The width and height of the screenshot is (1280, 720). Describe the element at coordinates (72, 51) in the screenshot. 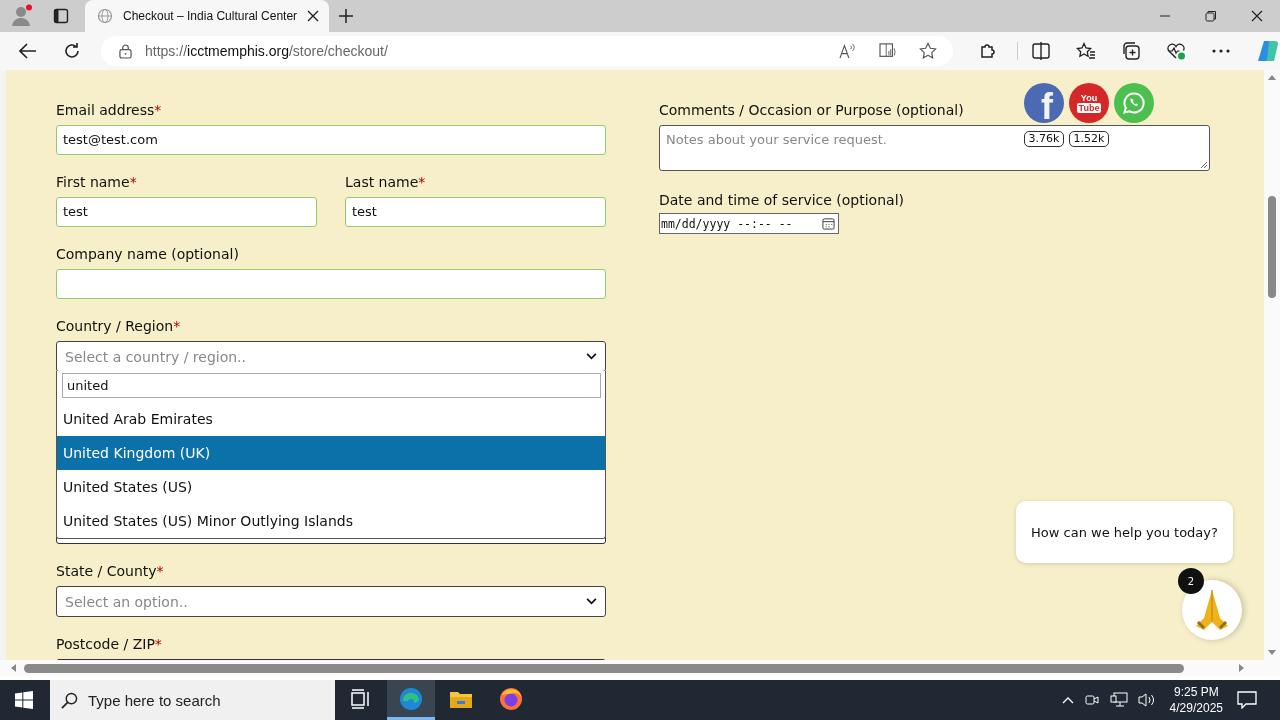

I see `refresh-icon` at that location.